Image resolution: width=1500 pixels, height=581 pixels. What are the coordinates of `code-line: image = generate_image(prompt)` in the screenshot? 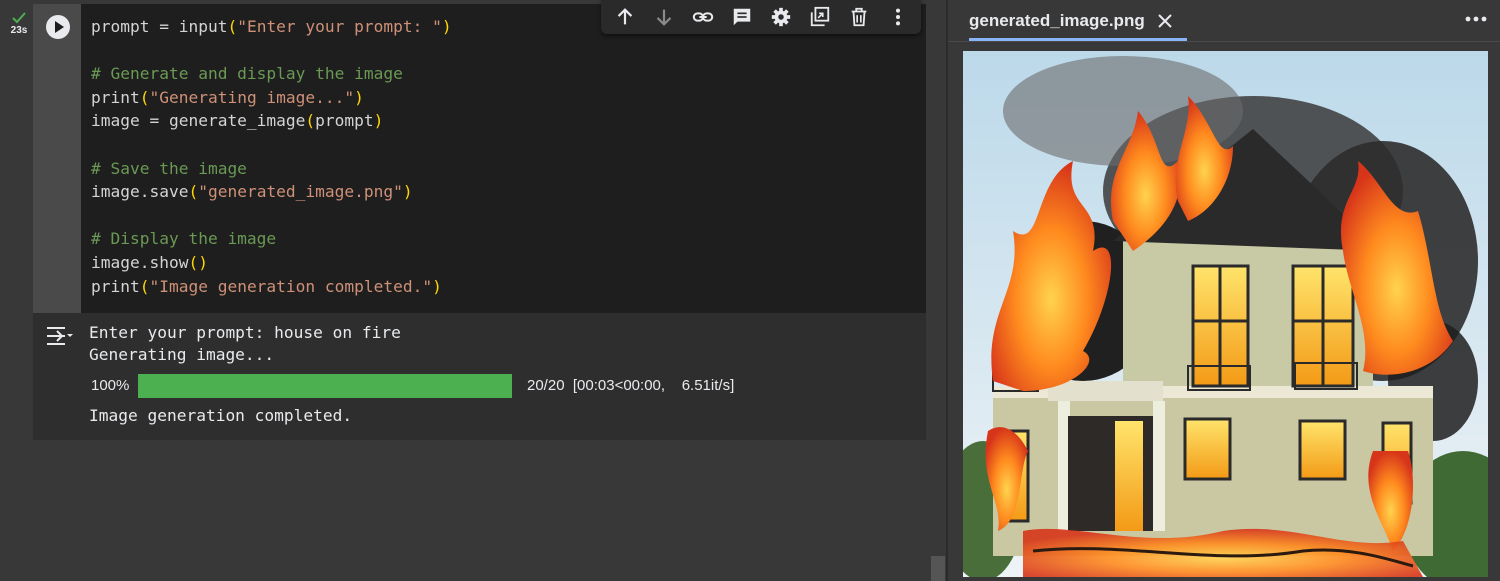 It's located at (271, 121).